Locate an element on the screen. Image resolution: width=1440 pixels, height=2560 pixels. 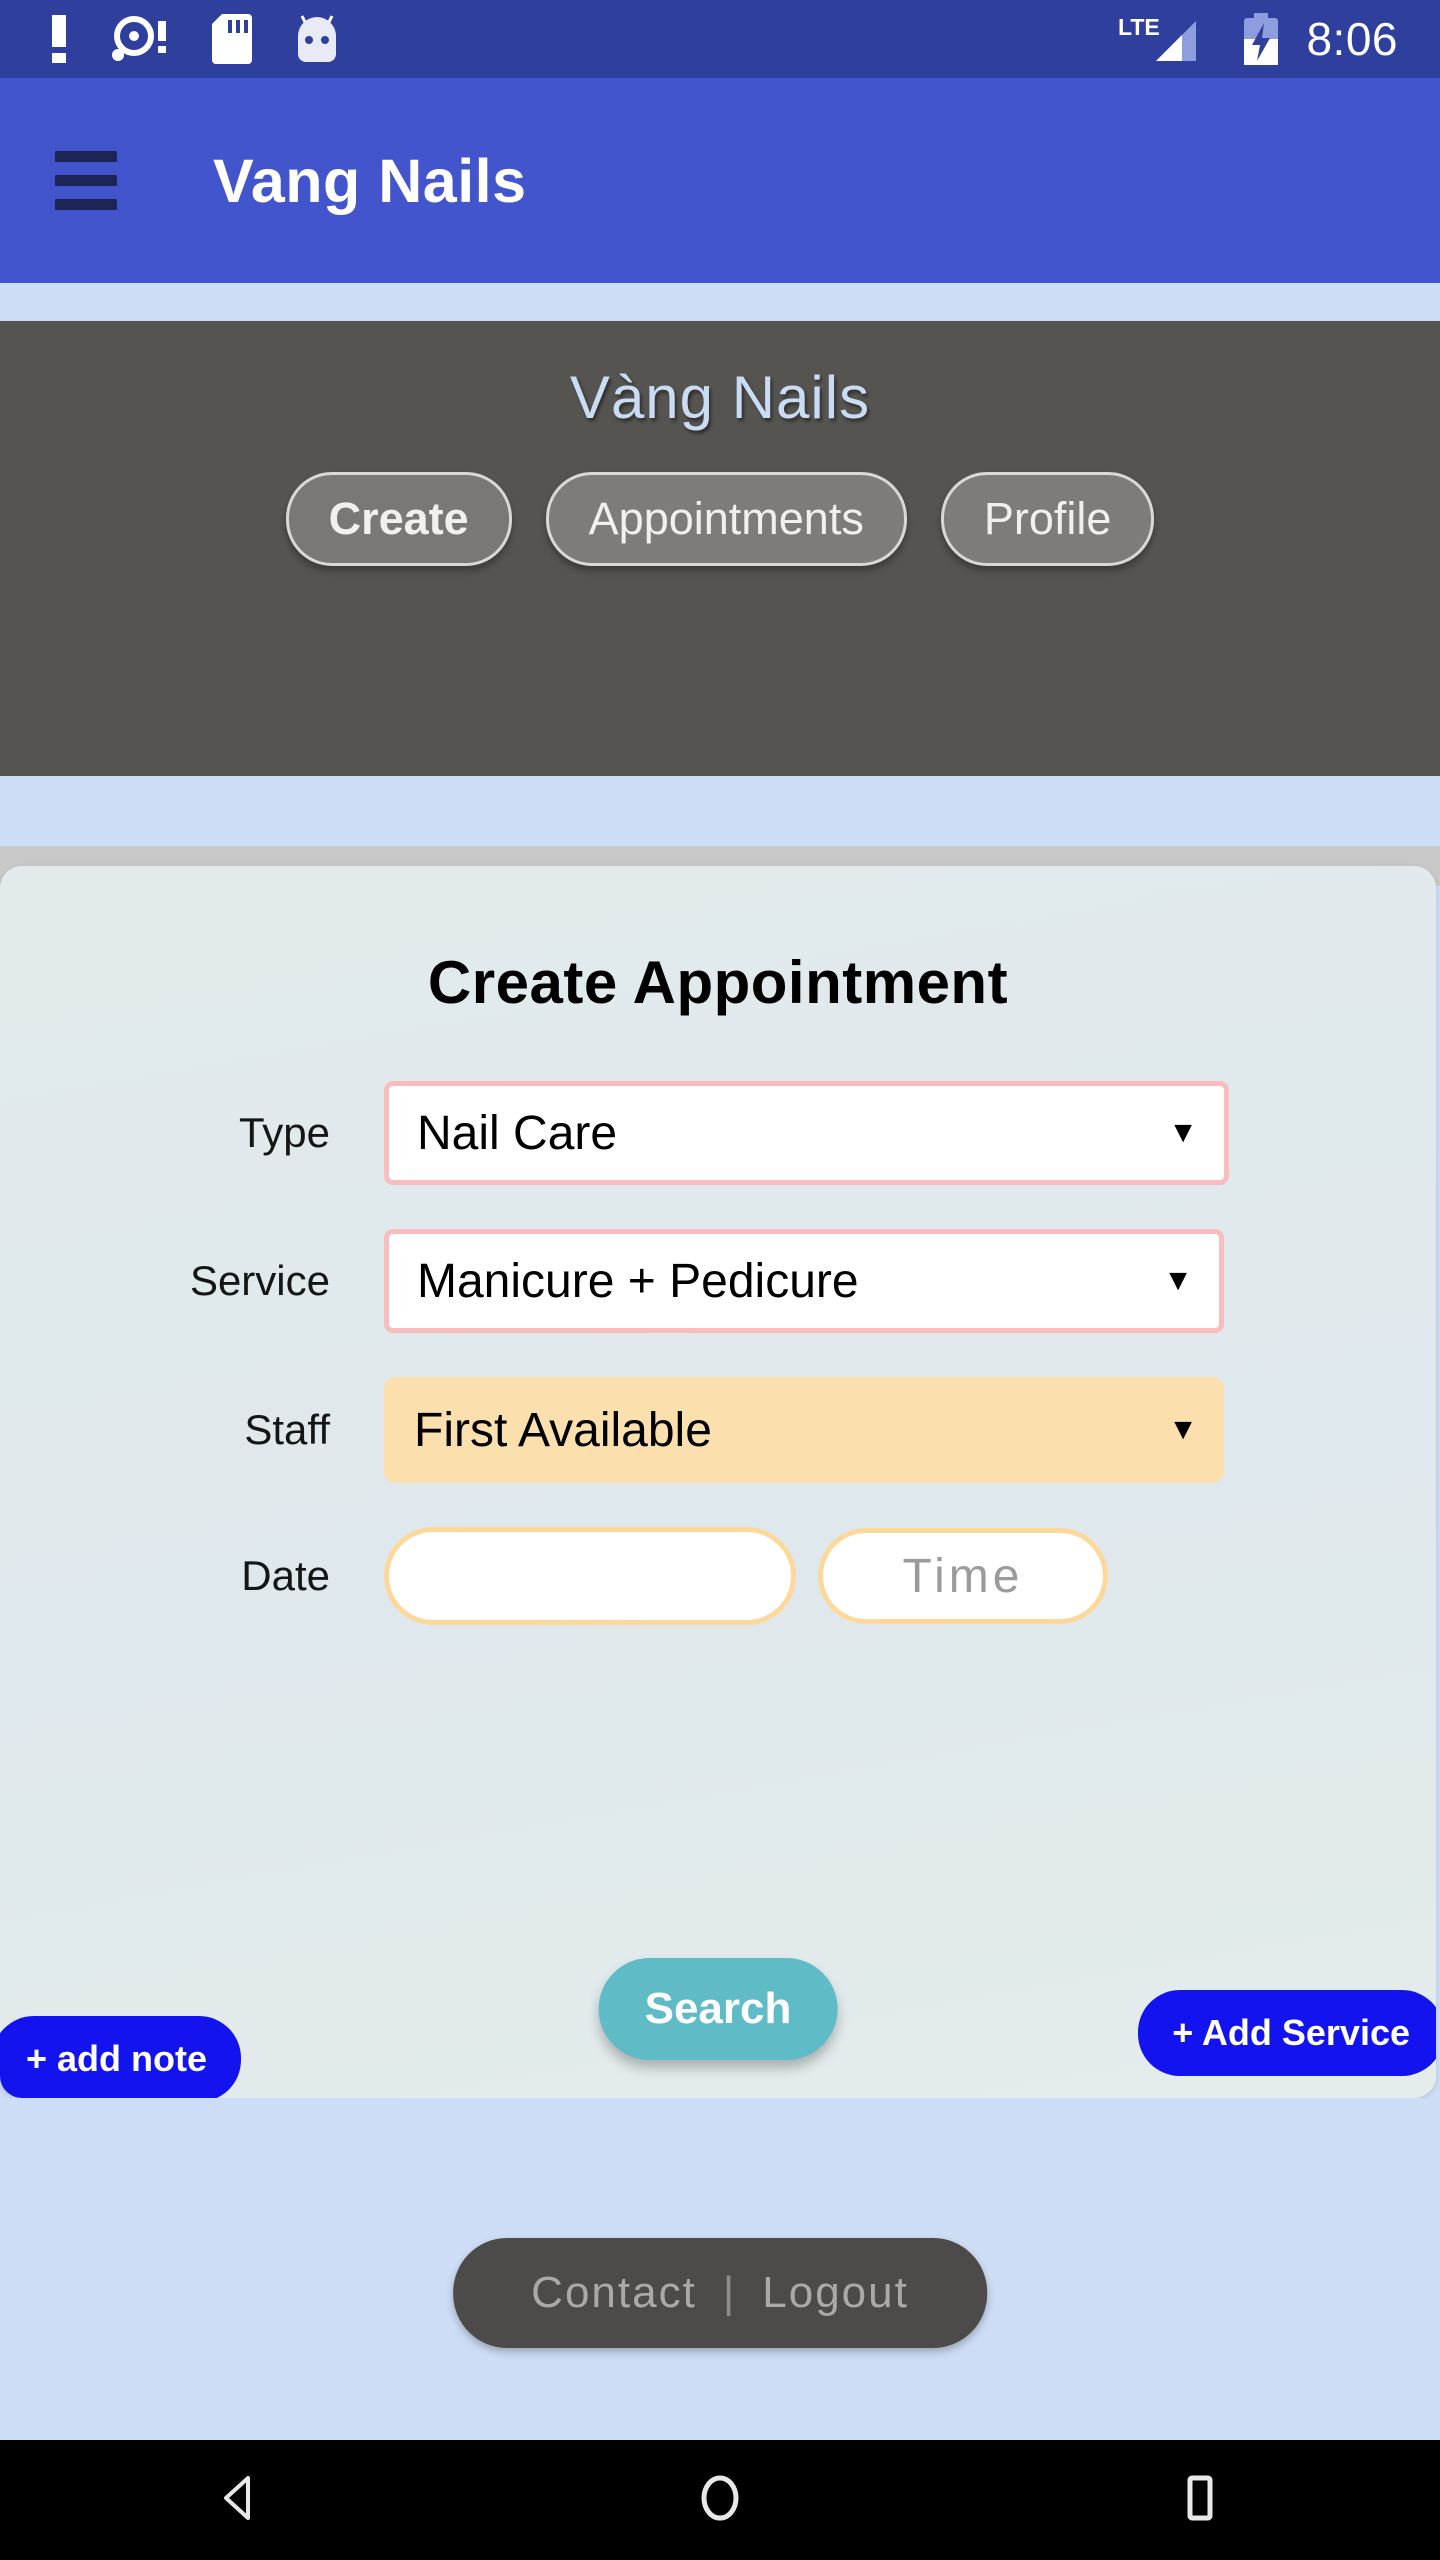
back-triangle-icon is located at coordinates (240, 2500).